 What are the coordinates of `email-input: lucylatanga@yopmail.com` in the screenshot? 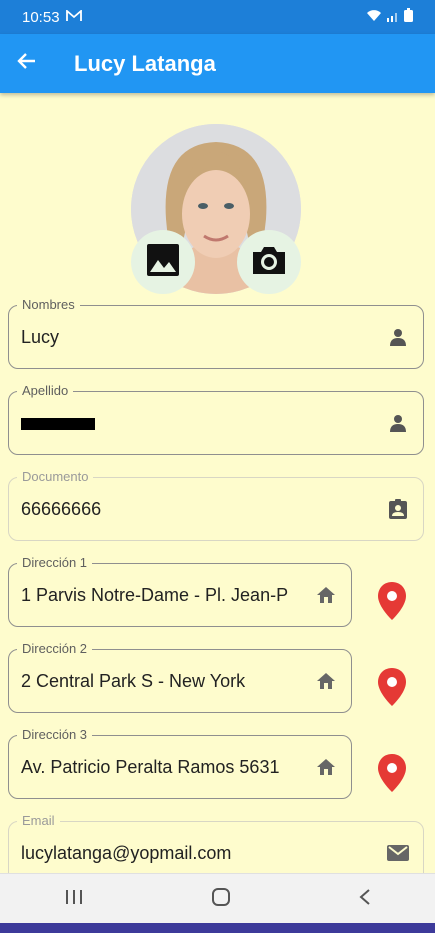 It's located at (126, 852).